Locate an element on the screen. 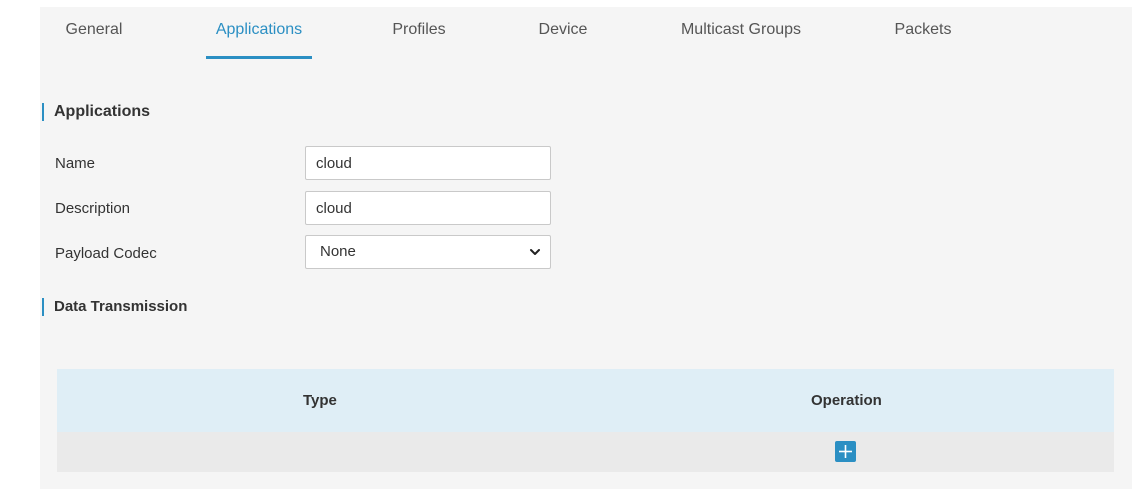  tab-applications: Applications is located at coordinates (259, 33).